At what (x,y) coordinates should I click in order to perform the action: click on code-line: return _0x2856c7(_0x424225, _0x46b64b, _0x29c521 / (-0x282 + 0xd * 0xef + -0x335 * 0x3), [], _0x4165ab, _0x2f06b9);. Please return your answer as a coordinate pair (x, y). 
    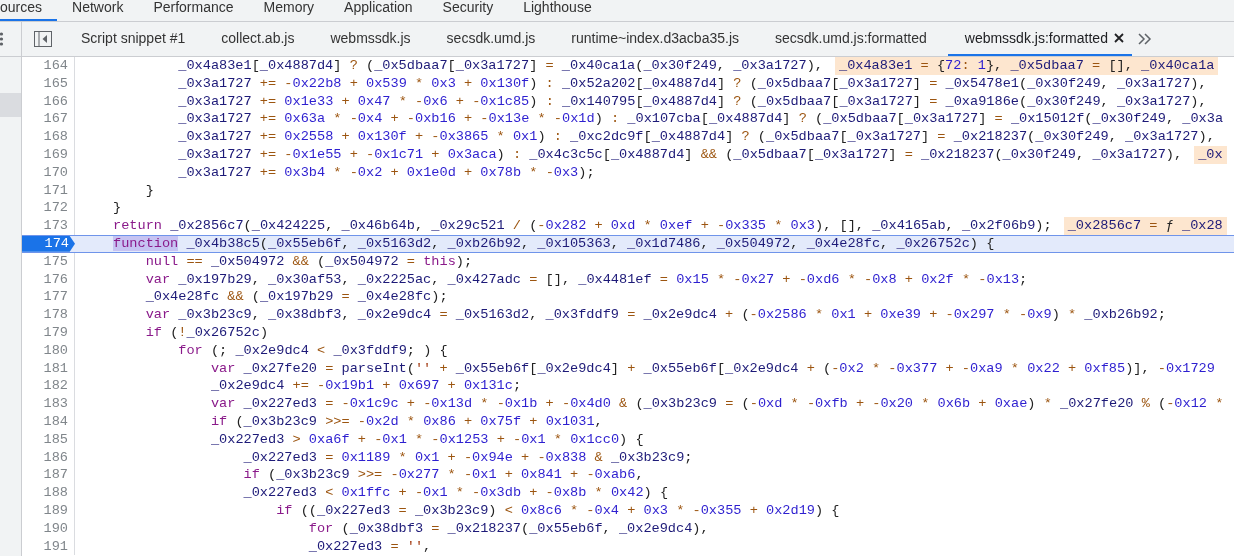
    Looking at the image, I should click on (582, 226).